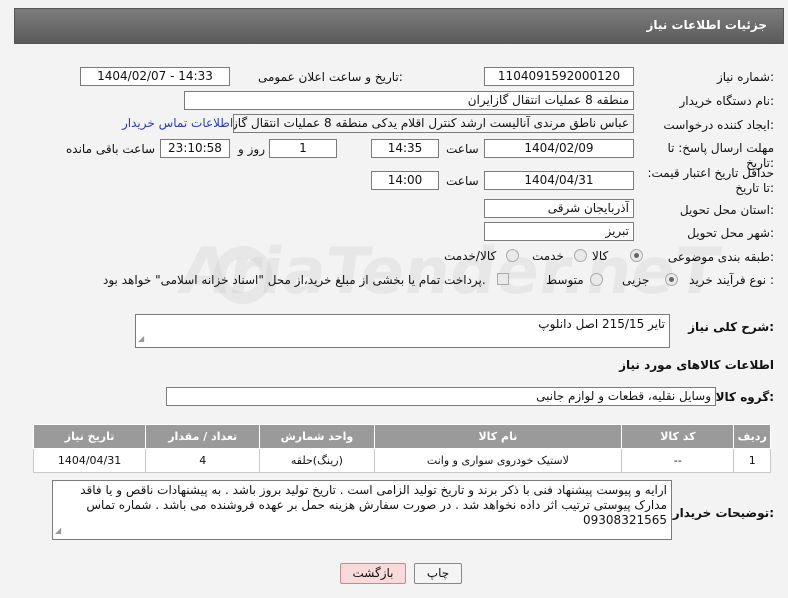 This screenshot has width=788, height=598. I want to click on province-field: آذربایجان شرقی, so click(559, 208).